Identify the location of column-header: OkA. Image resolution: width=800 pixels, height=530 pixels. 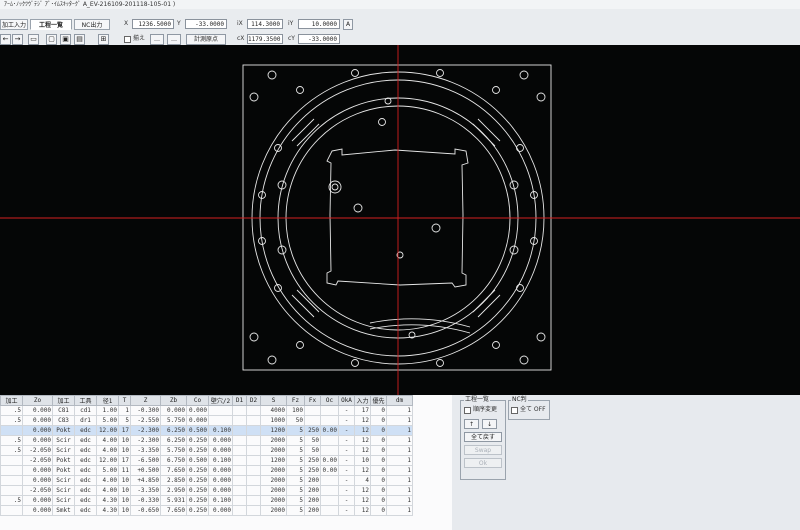
(346, 400).